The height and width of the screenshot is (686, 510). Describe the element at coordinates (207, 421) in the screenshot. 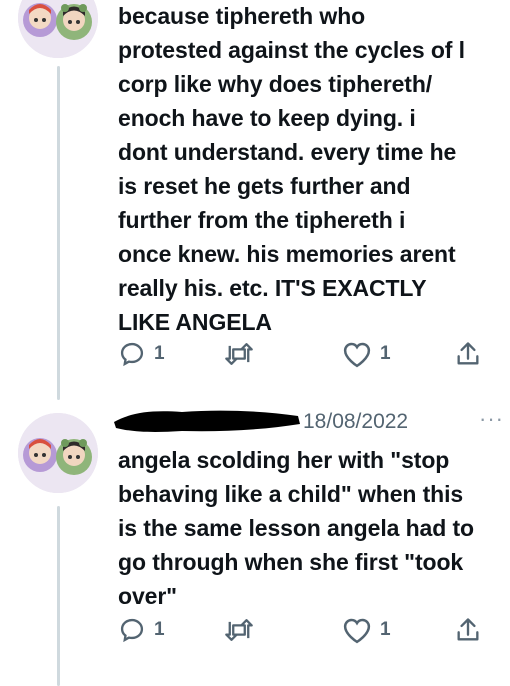

I see `redaction-scribble` at that location.